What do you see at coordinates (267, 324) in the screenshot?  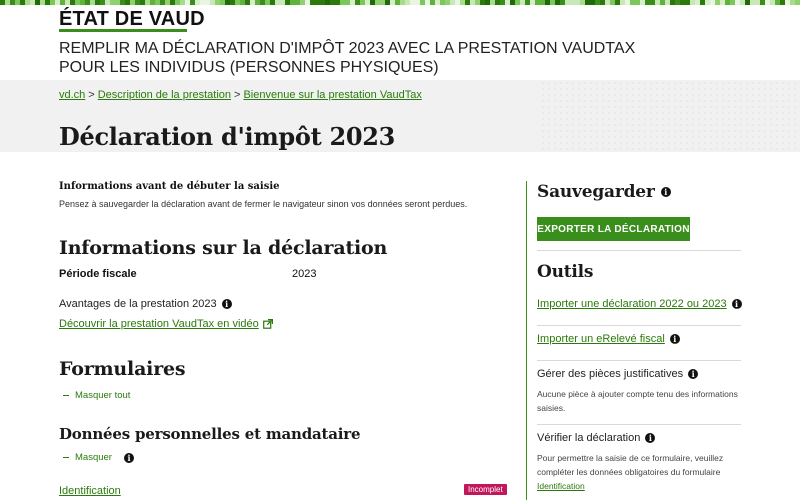 I see `external-link-icon` at bounding box center [267, 324].